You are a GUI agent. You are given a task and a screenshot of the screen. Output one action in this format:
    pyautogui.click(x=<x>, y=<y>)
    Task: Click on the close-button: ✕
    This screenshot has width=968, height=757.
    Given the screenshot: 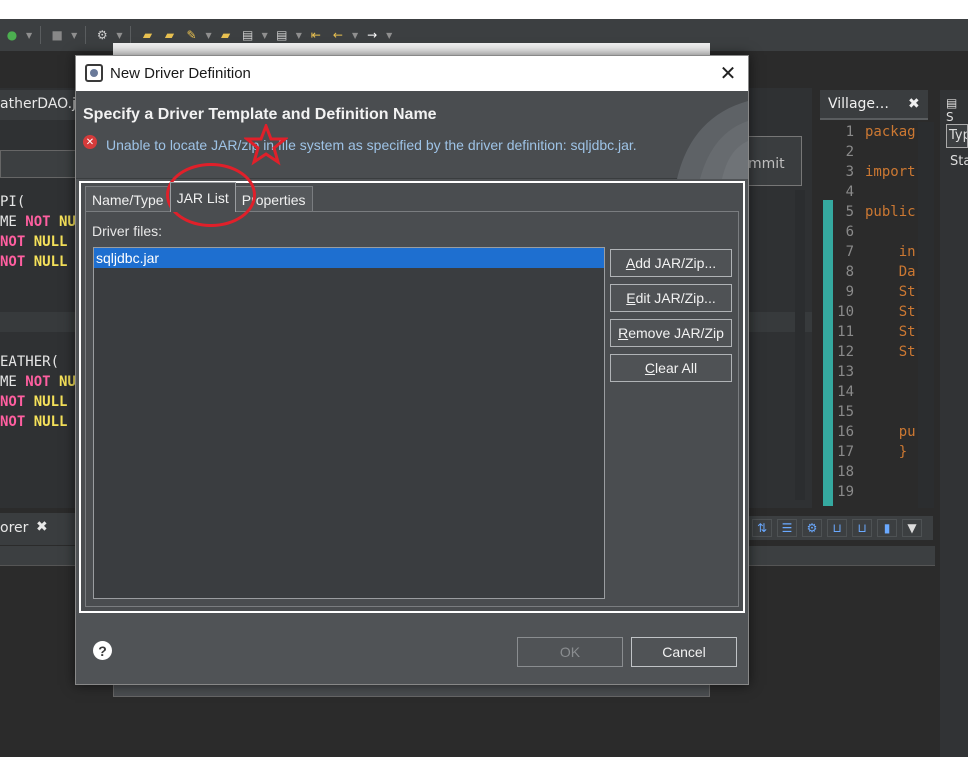 What is the action you would take?
    pyautogui.click(x=728, y=73)
    